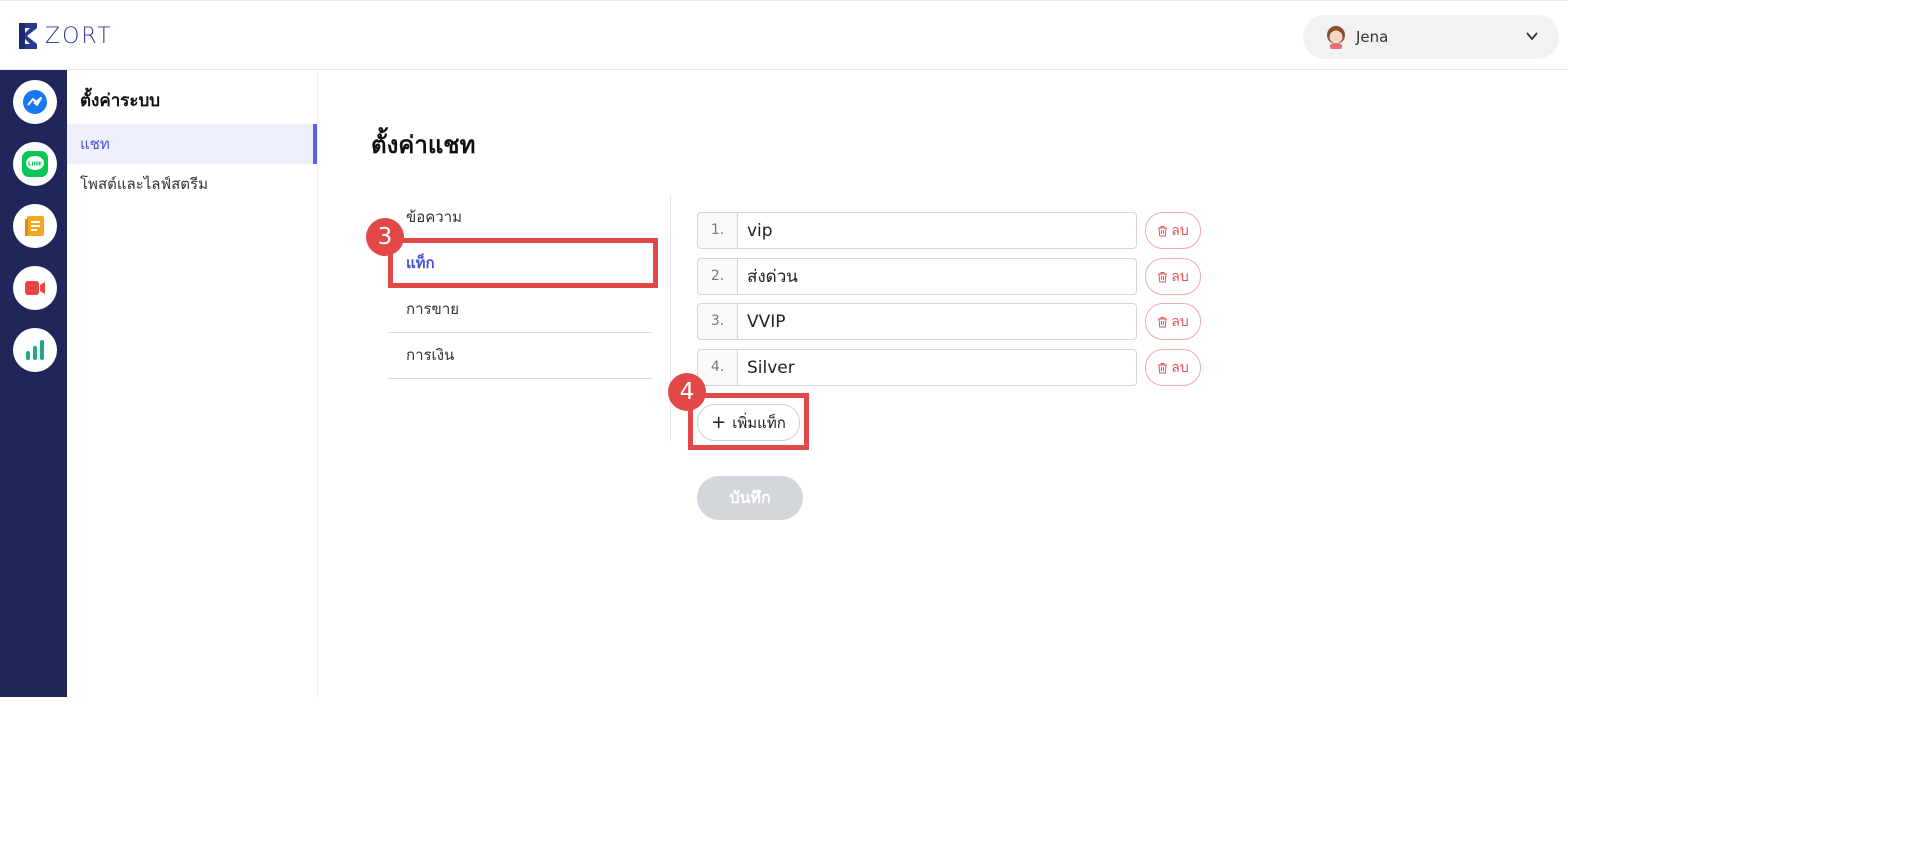 The height and width of the screenshot is (854, 1920). I want to click on rail-live-button, so click(35, 288).